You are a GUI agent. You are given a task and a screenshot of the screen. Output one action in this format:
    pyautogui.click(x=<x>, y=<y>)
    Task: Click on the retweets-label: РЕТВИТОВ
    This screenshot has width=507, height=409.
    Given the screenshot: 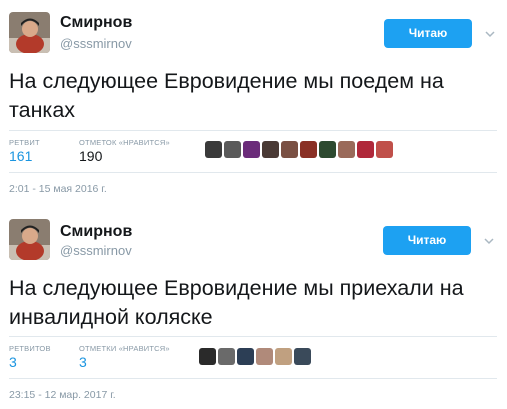 What is the action you would take?
    pyautogui.click(x=30, y=348)
    